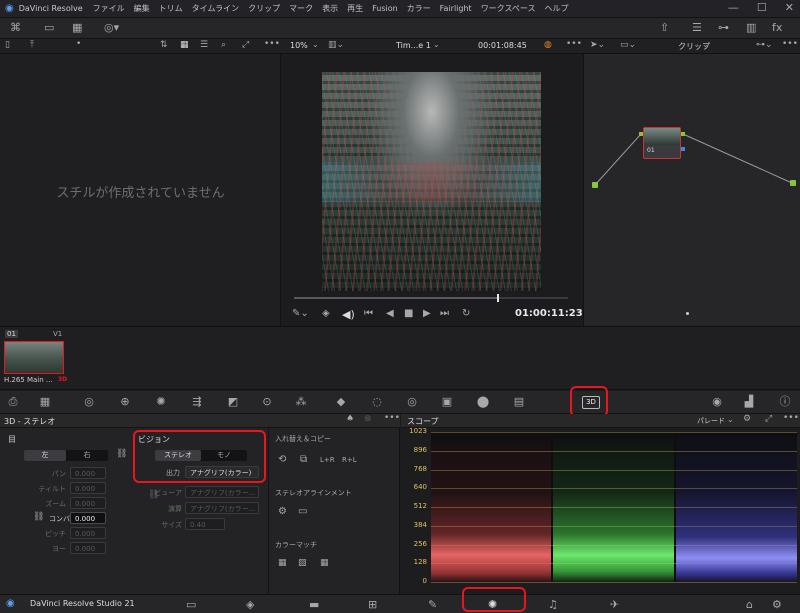  What do you see at coordinates (574, 44) in the screenshot?
I see `viewer-more-icon: •••` at bounding box center [574, 44].